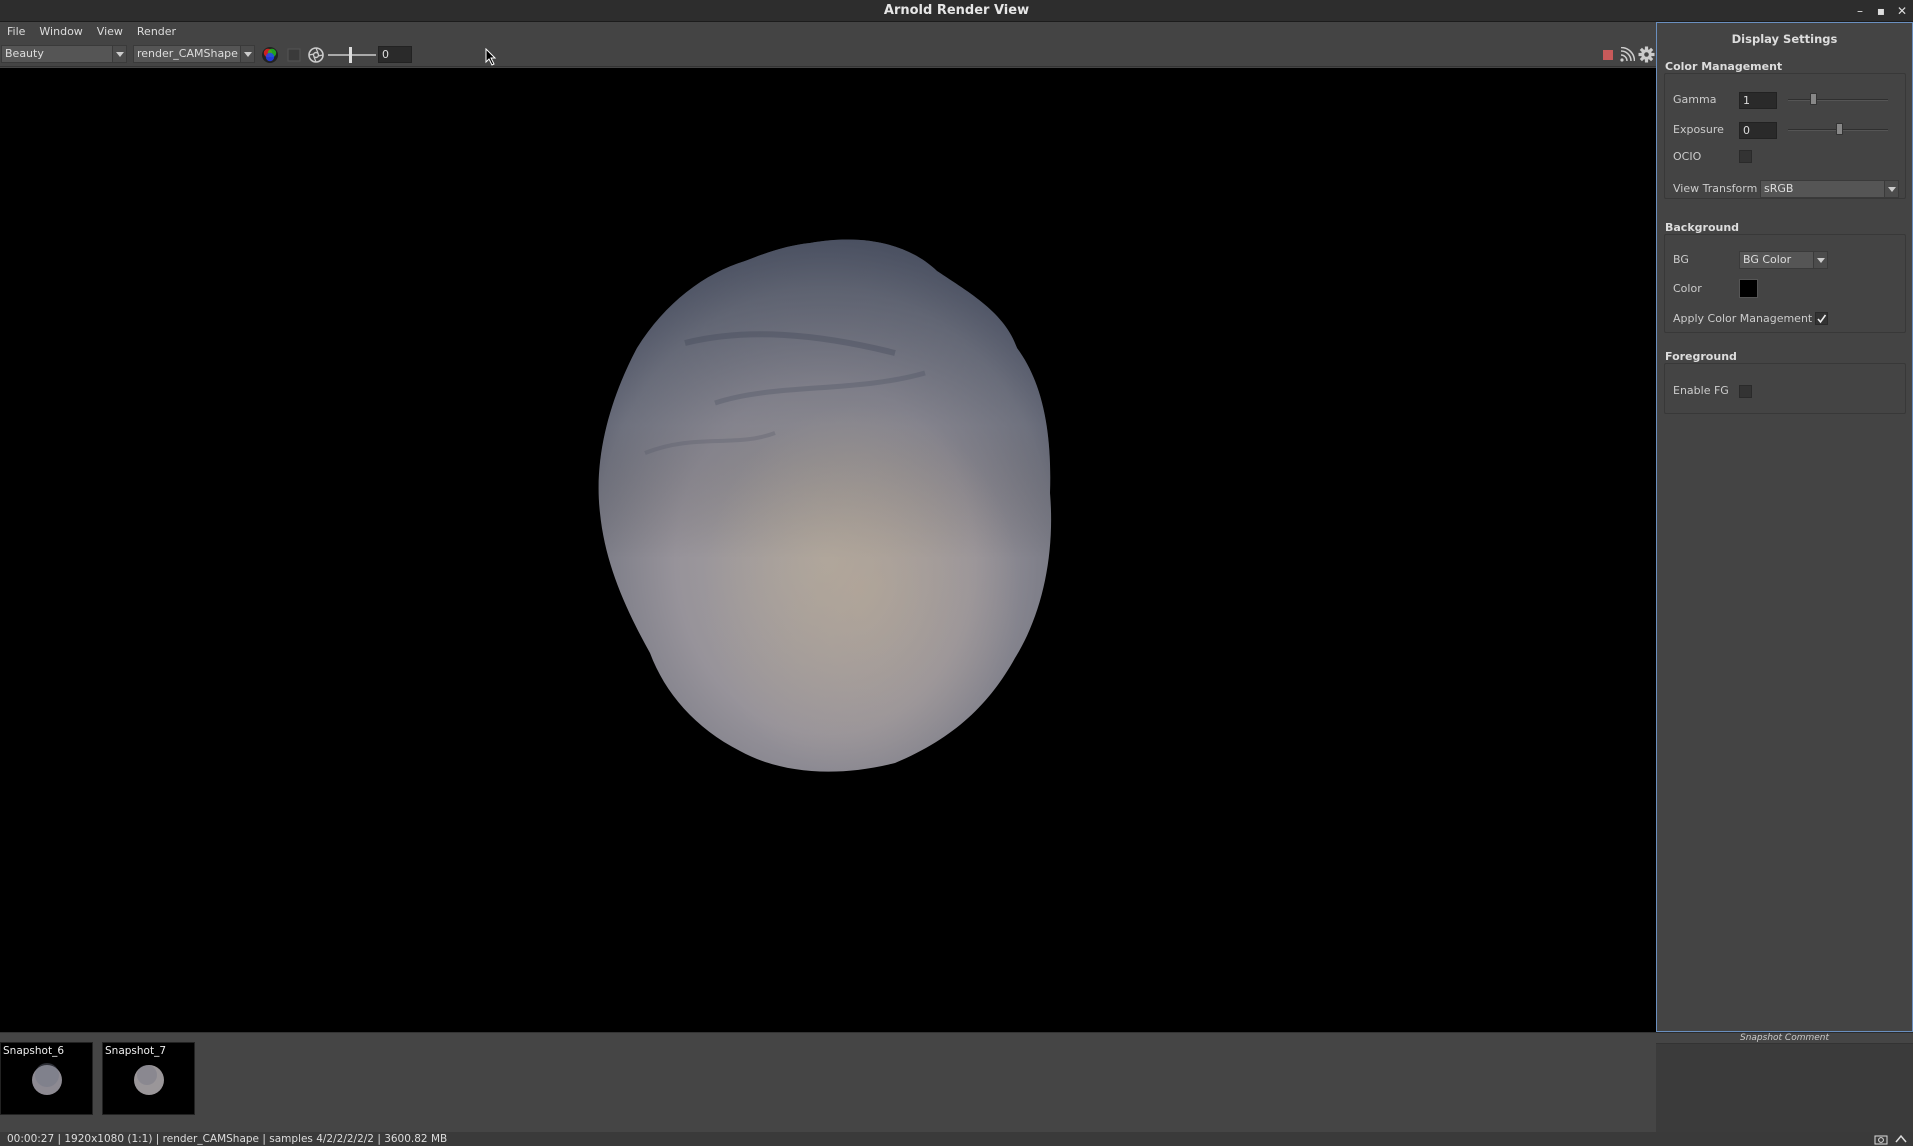 This screenshot has width=1913, height=1146. I want to click on minimize-icon: –, so click(1860, 11).